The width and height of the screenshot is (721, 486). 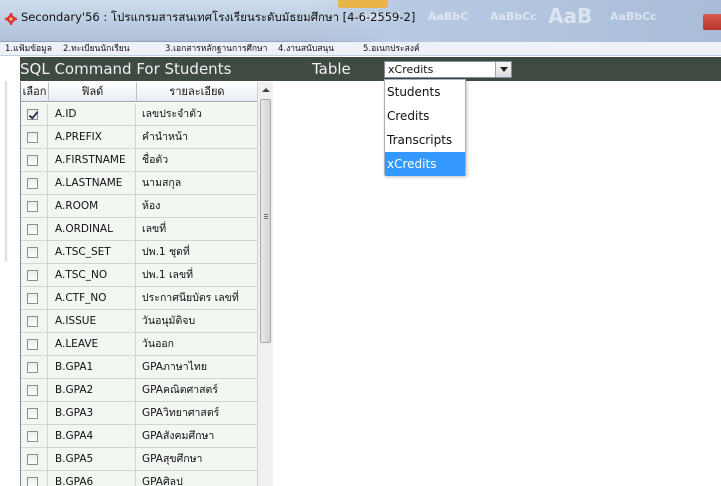 I want to click on table-row: B.GPA5 GPAสุขศึกษา, so click(x=139, y=459).